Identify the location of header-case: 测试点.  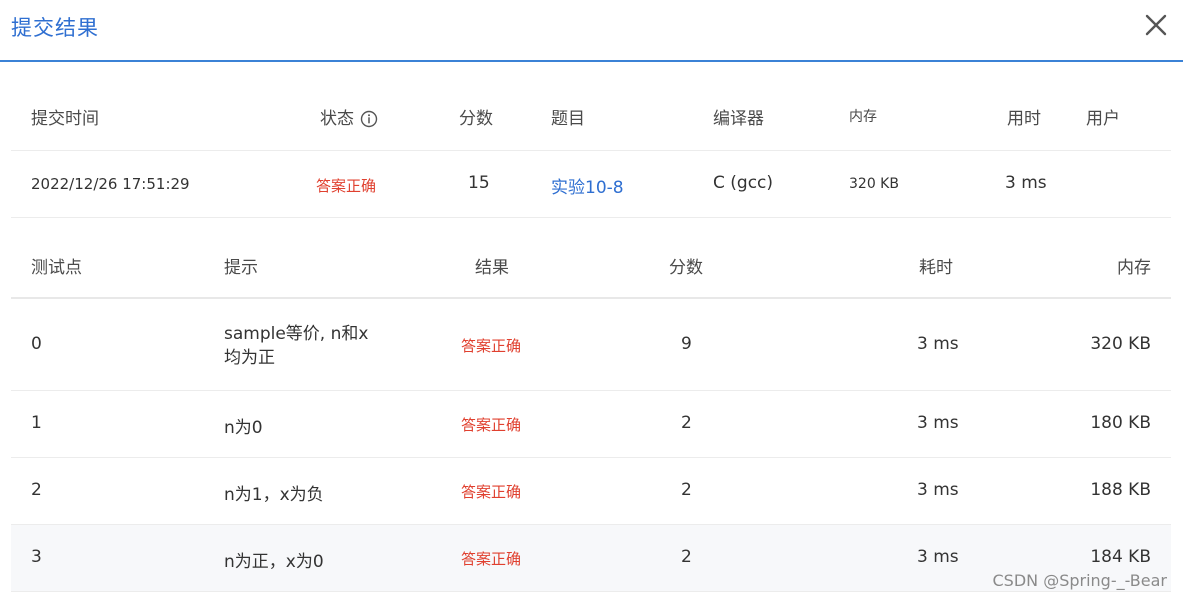
(56, 268).